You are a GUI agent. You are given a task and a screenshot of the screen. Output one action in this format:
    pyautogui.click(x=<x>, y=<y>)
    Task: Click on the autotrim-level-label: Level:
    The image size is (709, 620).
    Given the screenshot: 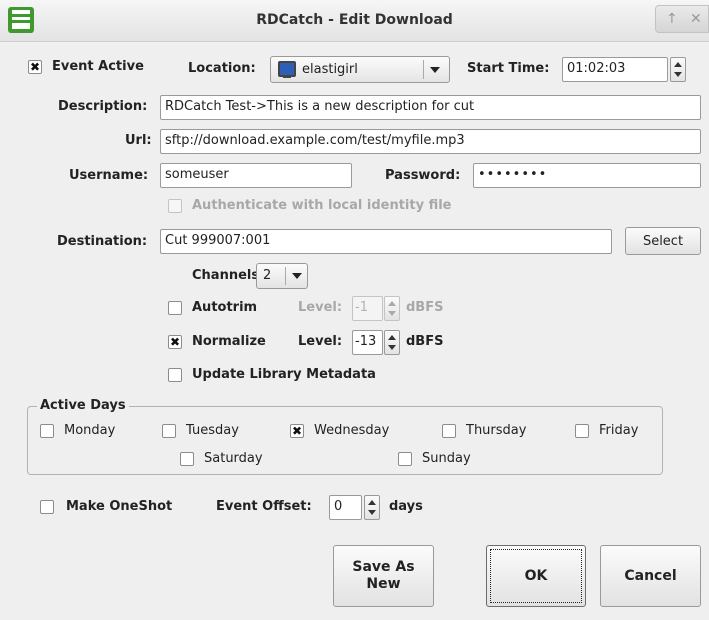 What is the action you would take?
    pyautogui.click(x=320, y=307)
    